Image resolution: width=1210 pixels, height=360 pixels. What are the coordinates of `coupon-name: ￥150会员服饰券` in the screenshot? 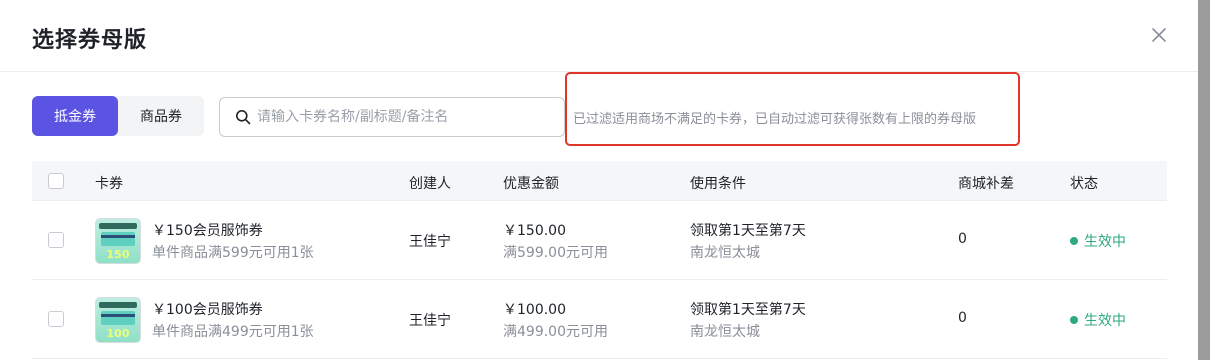 It's located at (207, 231).